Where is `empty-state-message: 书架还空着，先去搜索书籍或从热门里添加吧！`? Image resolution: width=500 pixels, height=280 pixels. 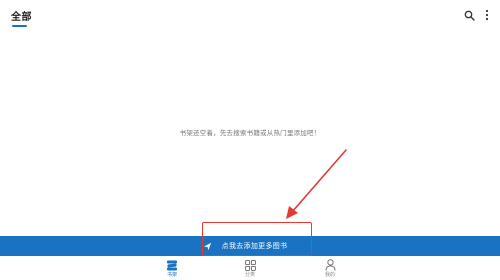 empty-state-message: 书架还空着，先去搜索书籍或从热门里添加吧！ is located at coordinates (250, 133).